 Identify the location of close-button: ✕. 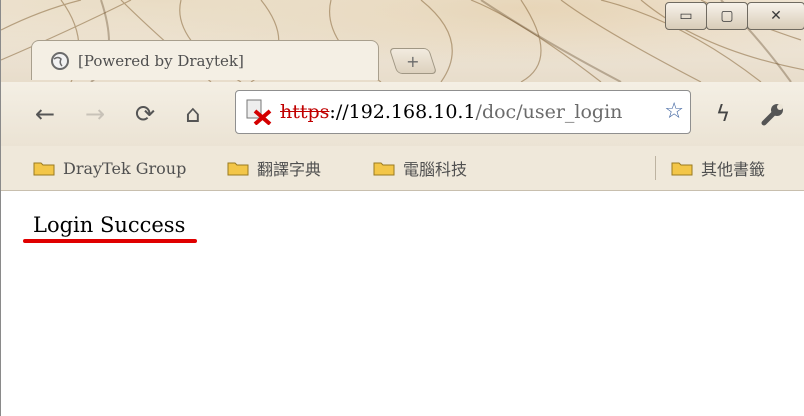
(775, 16).